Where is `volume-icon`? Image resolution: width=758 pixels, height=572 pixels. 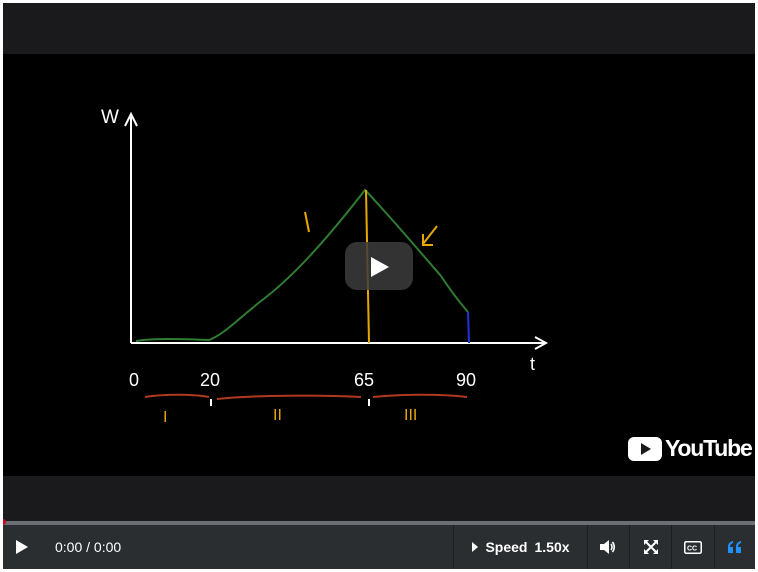
volume-icon is located at coordinates (608, 547).